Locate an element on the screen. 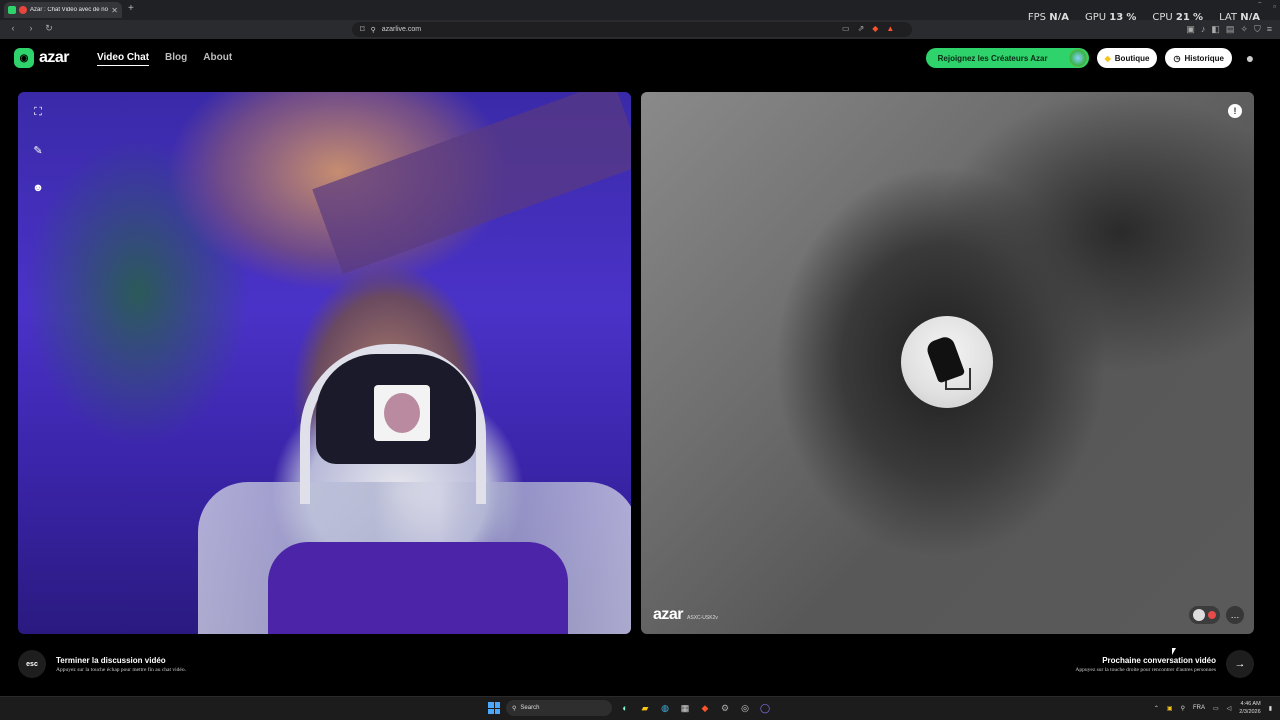 The image size is (1280, 720). peer-avatar is located at coordinates (947, 362).